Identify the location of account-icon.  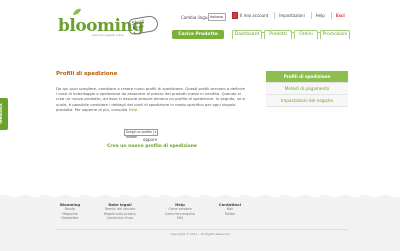
(235, 15).